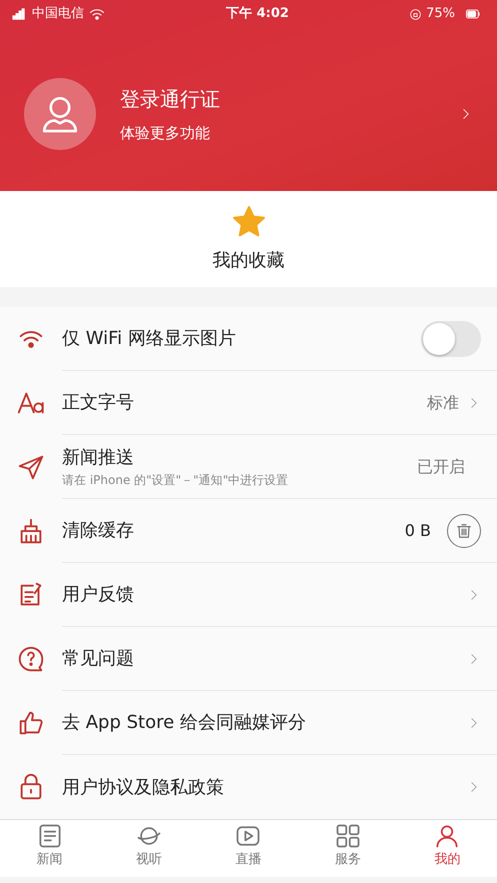 The image size is (497, 883). I want to click on settings-row: 用户反馈, so click(248, 595).